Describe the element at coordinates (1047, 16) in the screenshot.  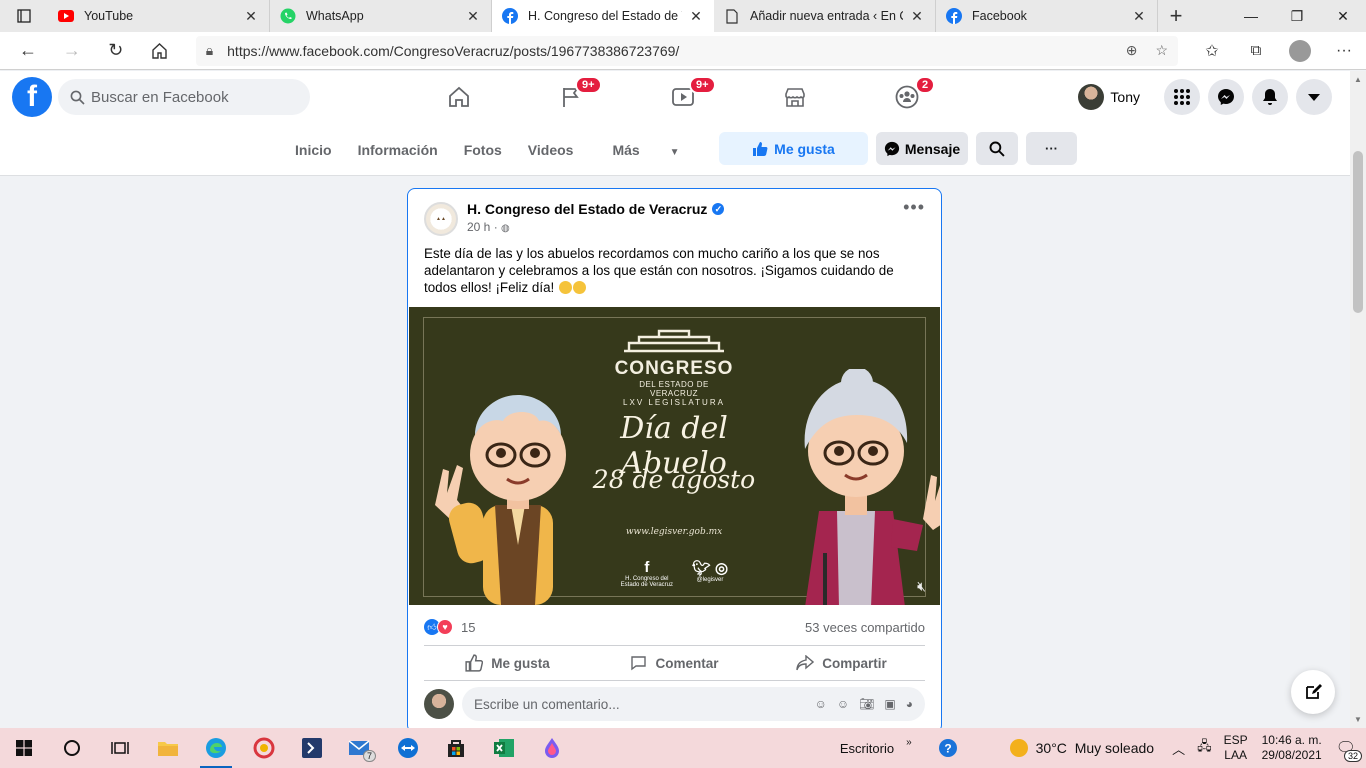
I see `tab-facebook: Facebook ✕` at that location.